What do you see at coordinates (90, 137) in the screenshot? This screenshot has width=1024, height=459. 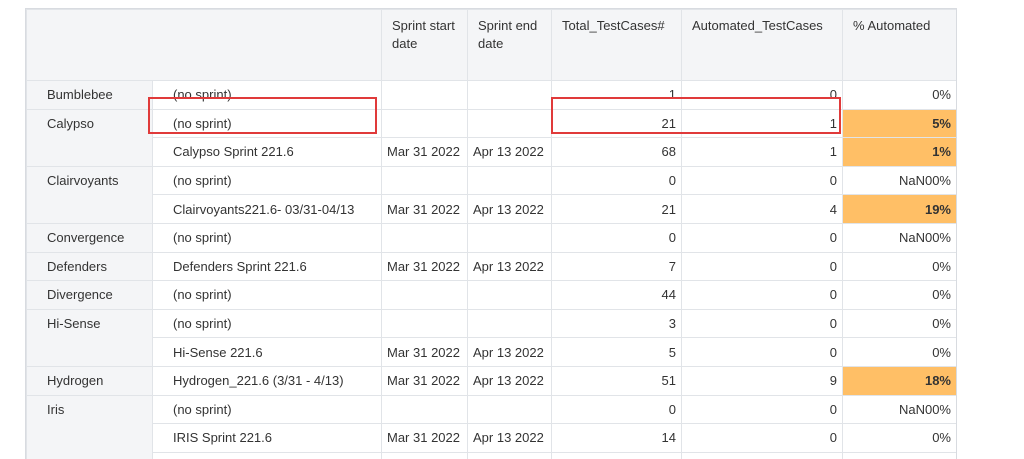 I see `team-name-cell: Calypso` at bounding box center [90, 137].